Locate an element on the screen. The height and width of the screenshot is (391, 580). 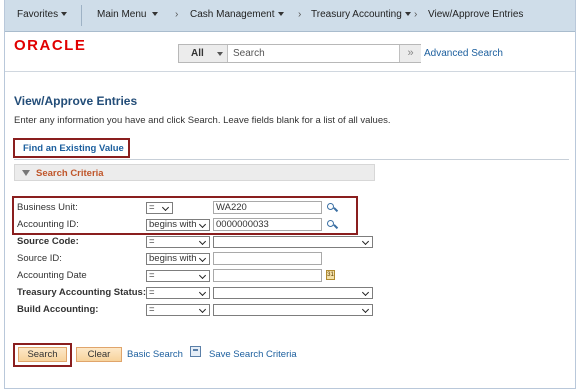
breadcrumb-label: View/Approve Entries is located at coordinates (476, 14).